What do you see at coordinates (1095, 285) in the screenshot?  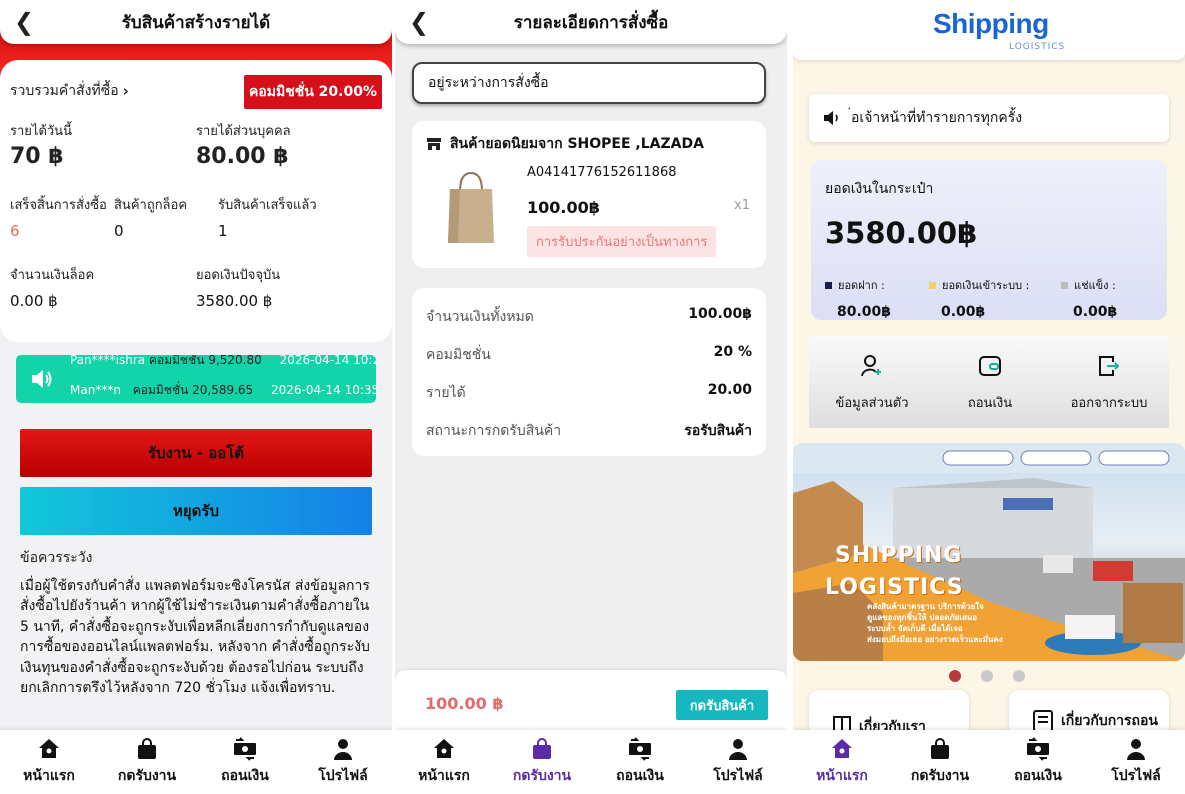 I see `wallet-stat-label: แช่แข็ง :` at bounding box center [1095, 285].